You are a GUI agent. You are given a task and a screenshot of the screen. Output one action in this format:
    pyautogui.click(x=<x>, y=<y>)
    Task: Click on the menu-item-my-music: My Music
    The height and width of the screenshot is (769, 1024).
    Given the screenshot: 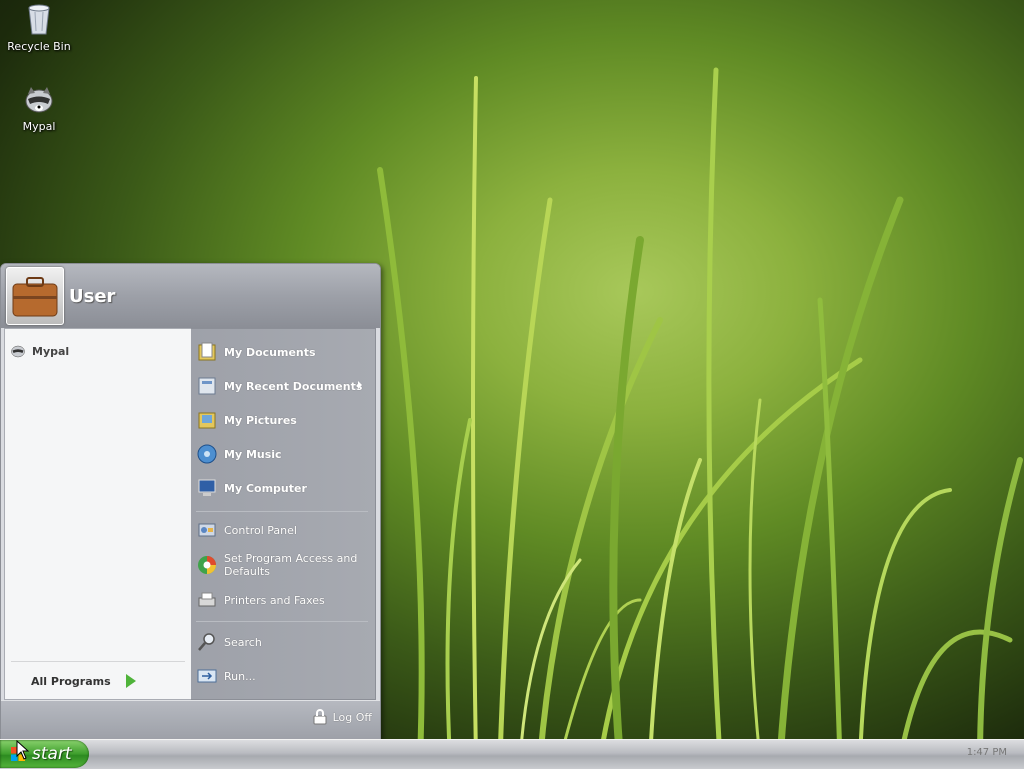 What is the action you would take?
    pyautogui.click(x=282, y=454)
    